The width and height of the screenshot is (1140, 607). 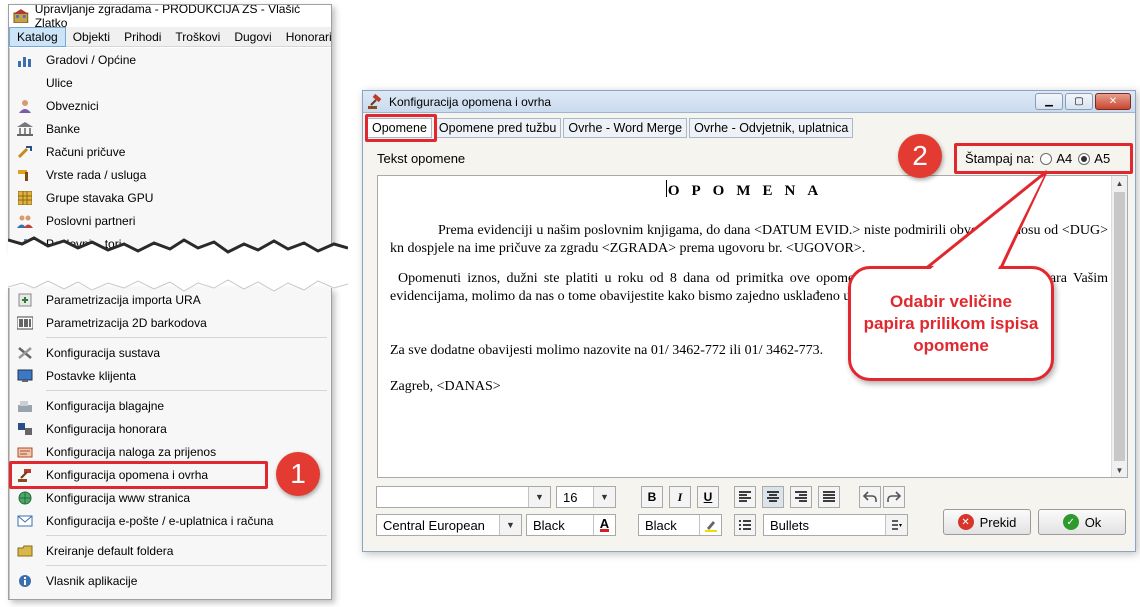 I want to click on cancel-icon: ✕, so click(x=965, y=522).